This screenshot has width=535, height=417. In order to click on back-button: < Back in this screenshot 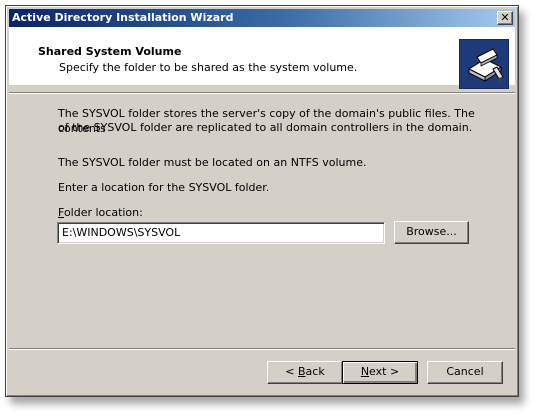, I will do `click(305, 372)`.